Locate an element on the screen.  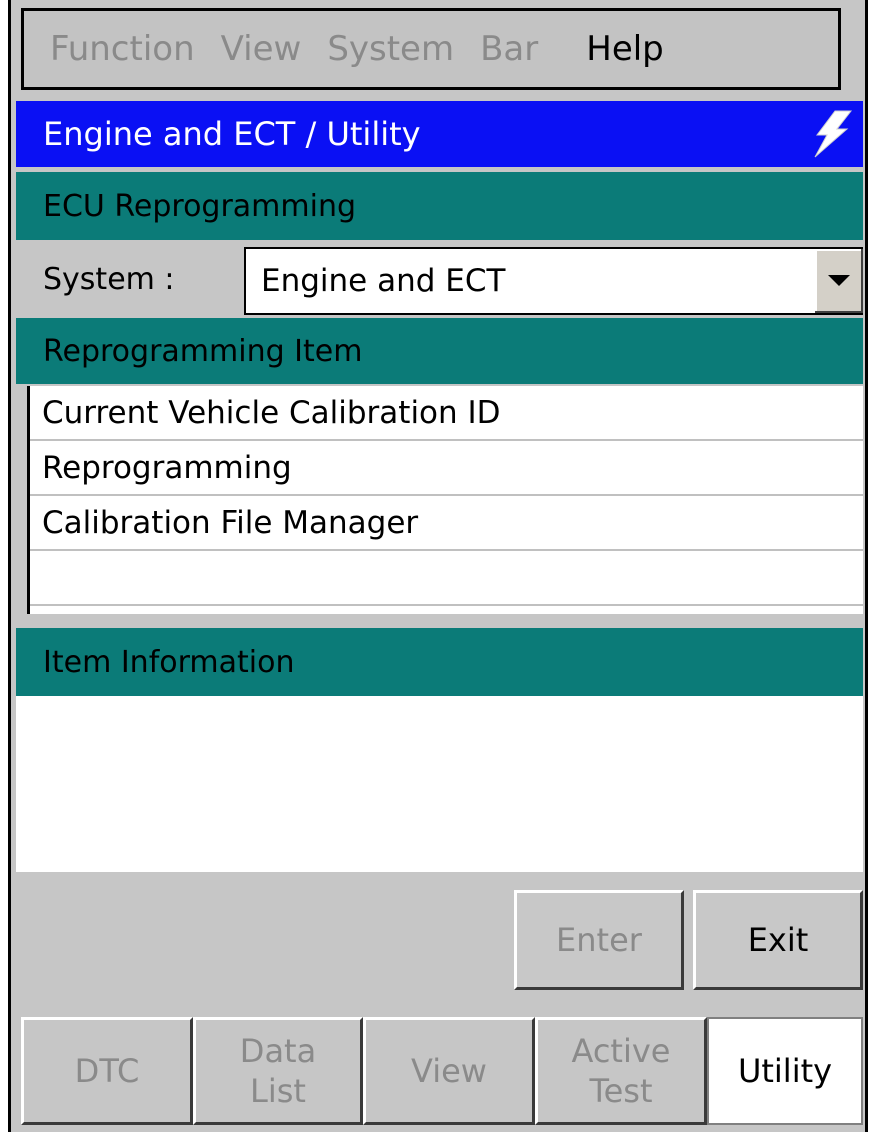
menu-bar: Function View System Bar Help is located at coordinates (431, 49).